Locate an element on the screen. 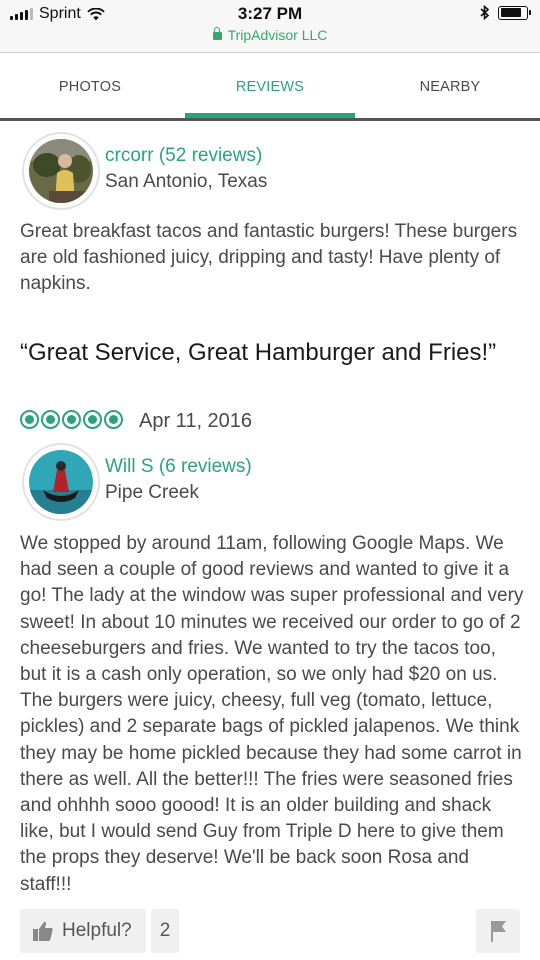 The width and height of the screenshot is (540, 960). status-icons is located at coordinates (505, 12).